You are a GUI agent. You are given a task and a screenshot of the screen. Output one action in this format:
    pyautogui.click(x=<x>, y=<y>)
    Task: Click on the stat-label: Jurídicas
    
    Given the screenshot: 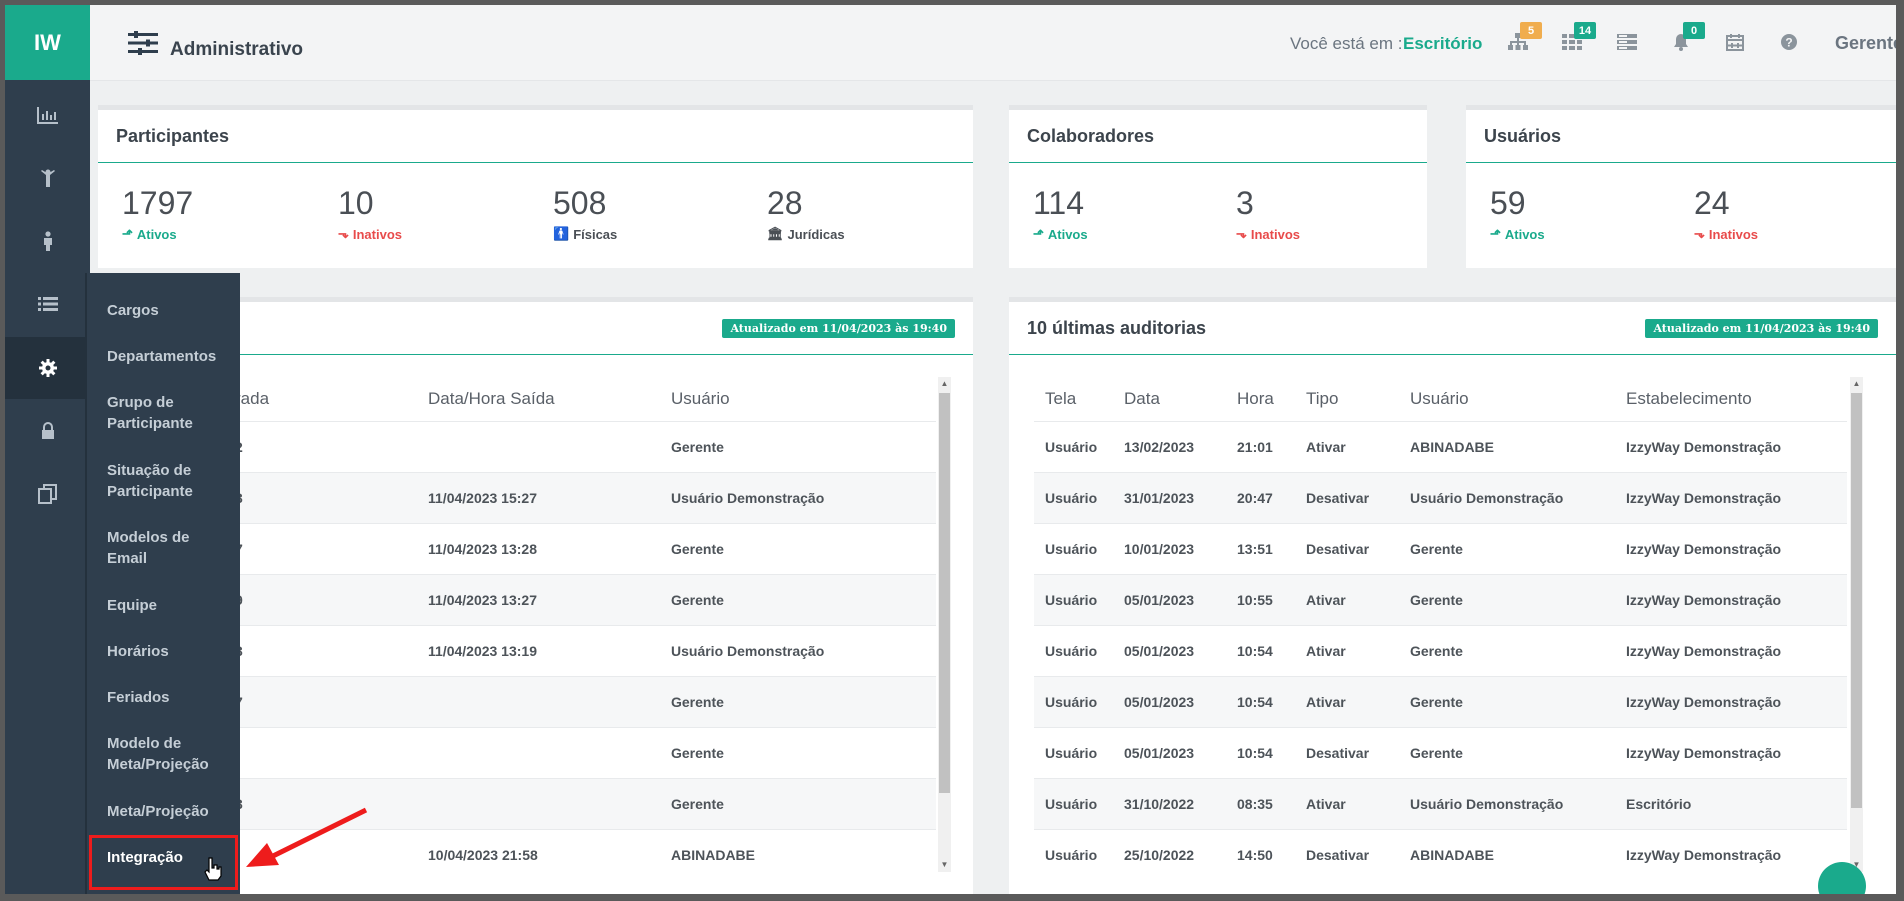 What is the action you would take?
    pyautogui.click(x=816, y=234)
    